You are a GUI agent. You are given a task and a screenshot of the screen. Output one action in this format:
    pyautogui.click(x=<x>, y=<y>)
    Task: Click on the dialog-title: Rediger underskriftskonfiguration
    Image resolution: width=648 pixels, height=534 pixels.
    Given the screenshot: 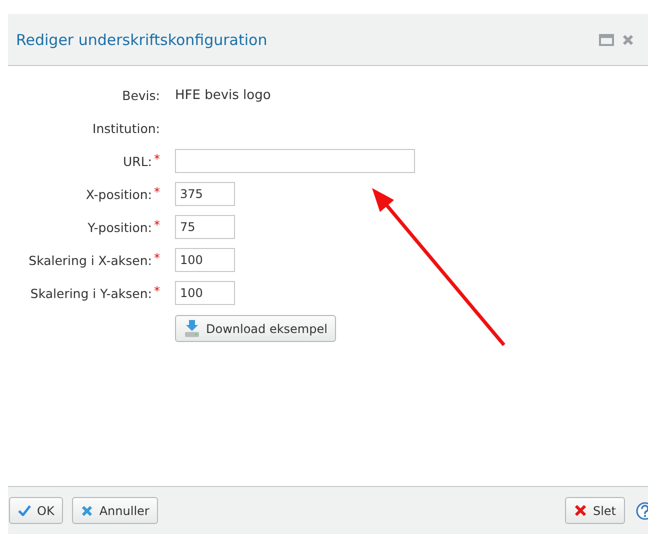 What is the action you would take?
    pyautogui.click(x=142, y=39)
    